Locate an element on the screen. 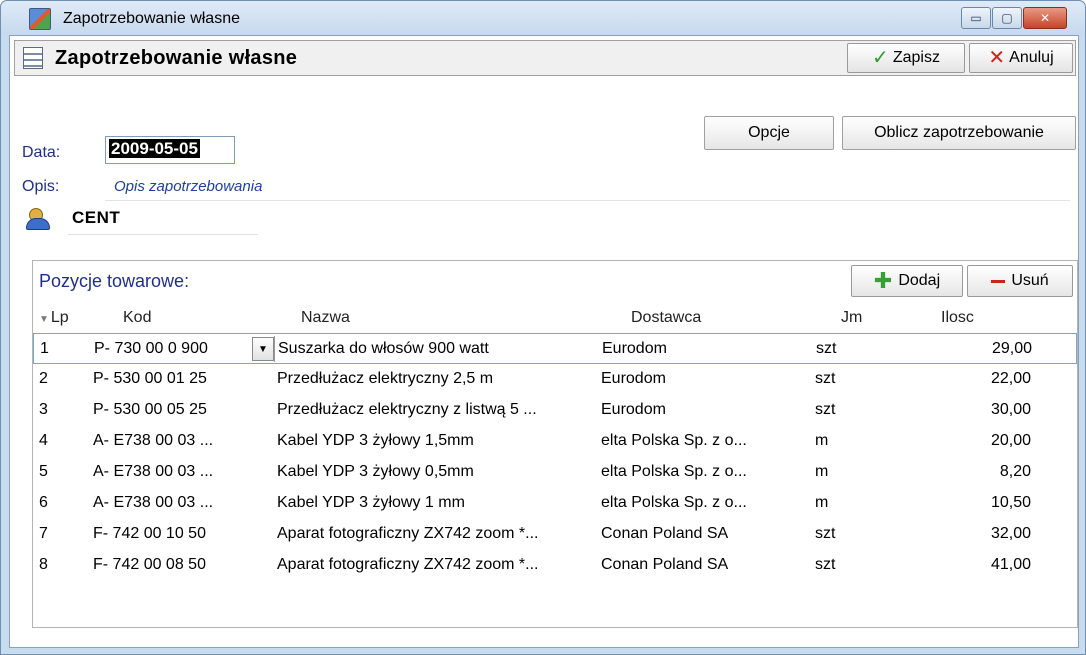 The height and width of the screenshot is (655, 1086). page-title: Zapotrzebowanie własne is located at coordinates (176, 58).